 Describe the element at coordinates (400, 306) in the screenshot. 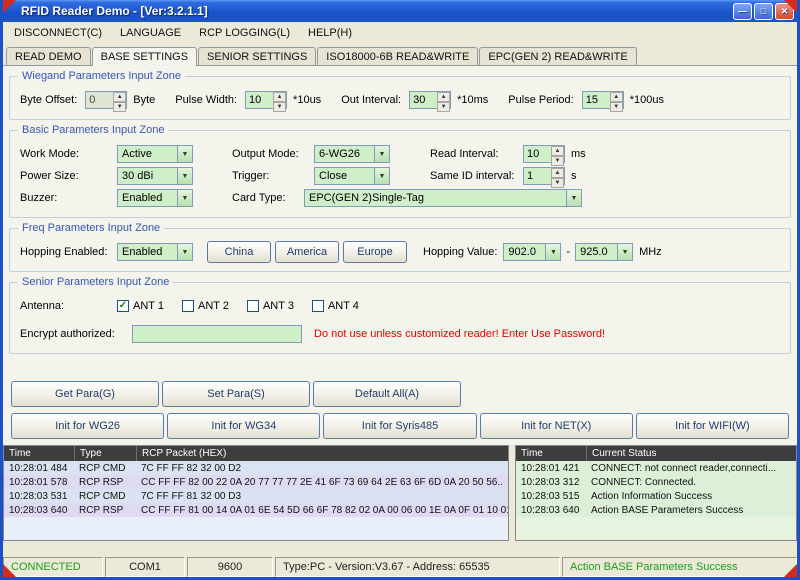

I see `antenna-row: Antenna: ANT 1 ANT 2 ANT 3 ANT 4` at that location.